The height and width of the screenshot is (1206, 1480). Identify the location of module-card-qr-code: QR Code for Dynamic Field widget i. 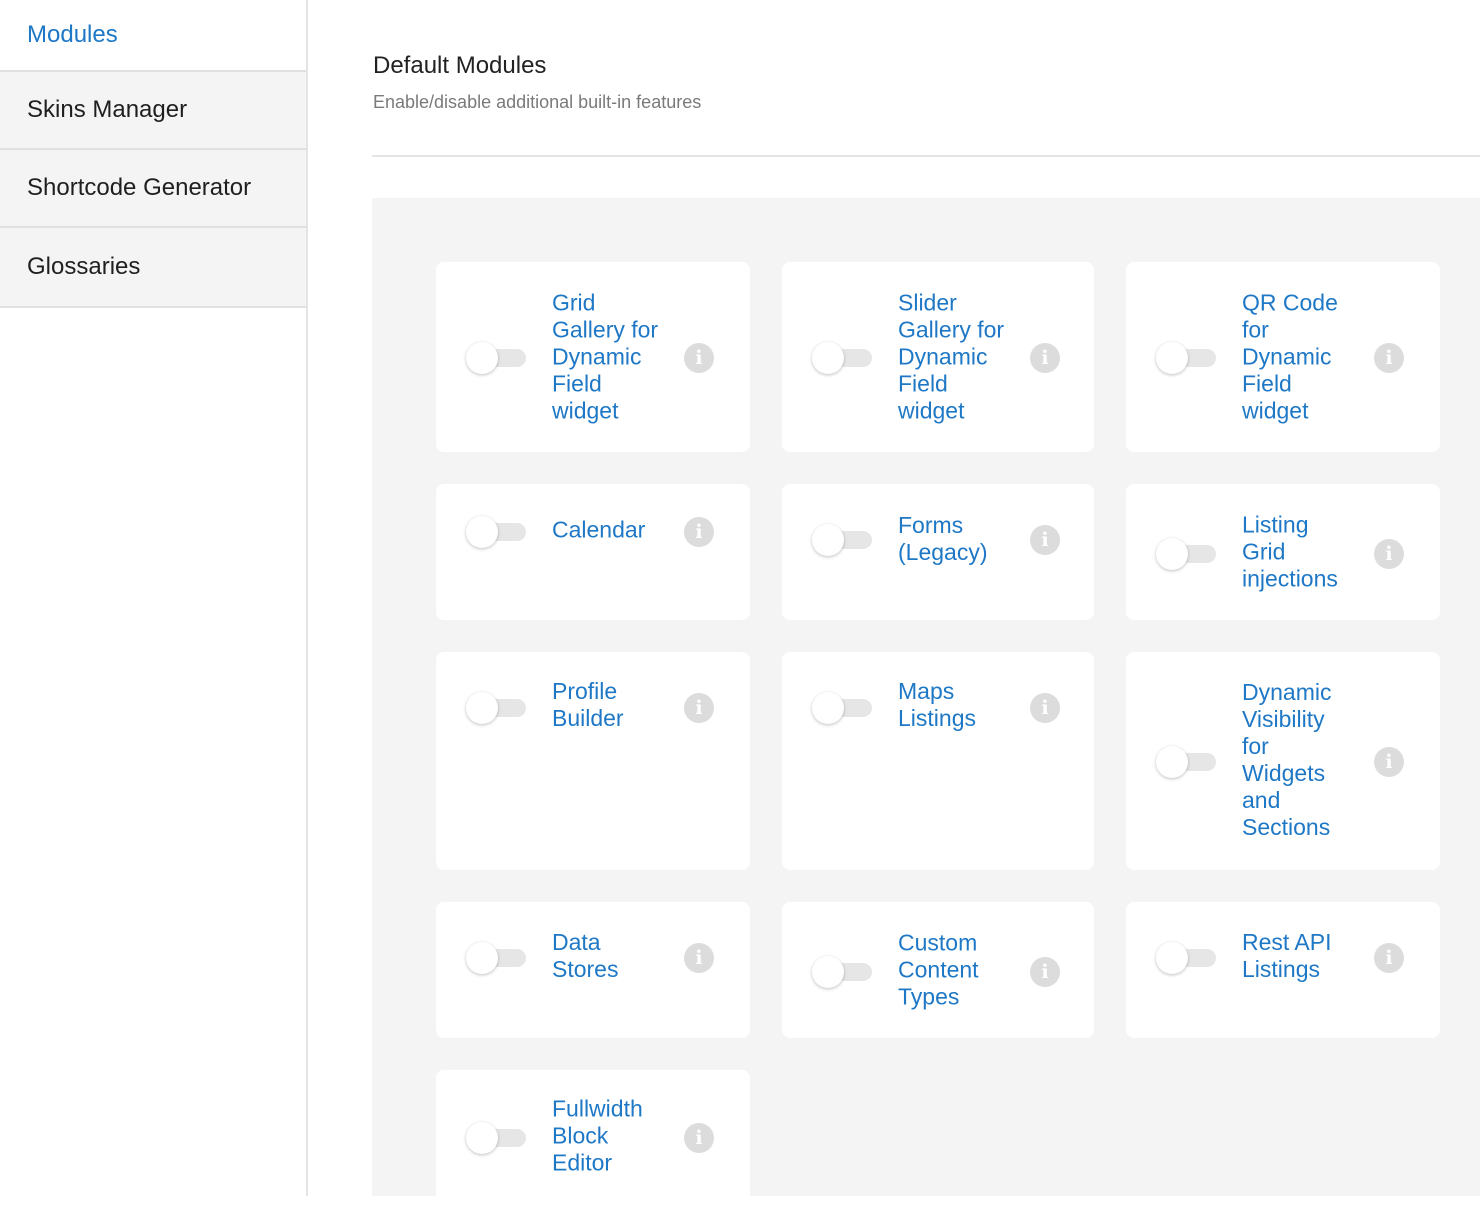
(1283, 357).